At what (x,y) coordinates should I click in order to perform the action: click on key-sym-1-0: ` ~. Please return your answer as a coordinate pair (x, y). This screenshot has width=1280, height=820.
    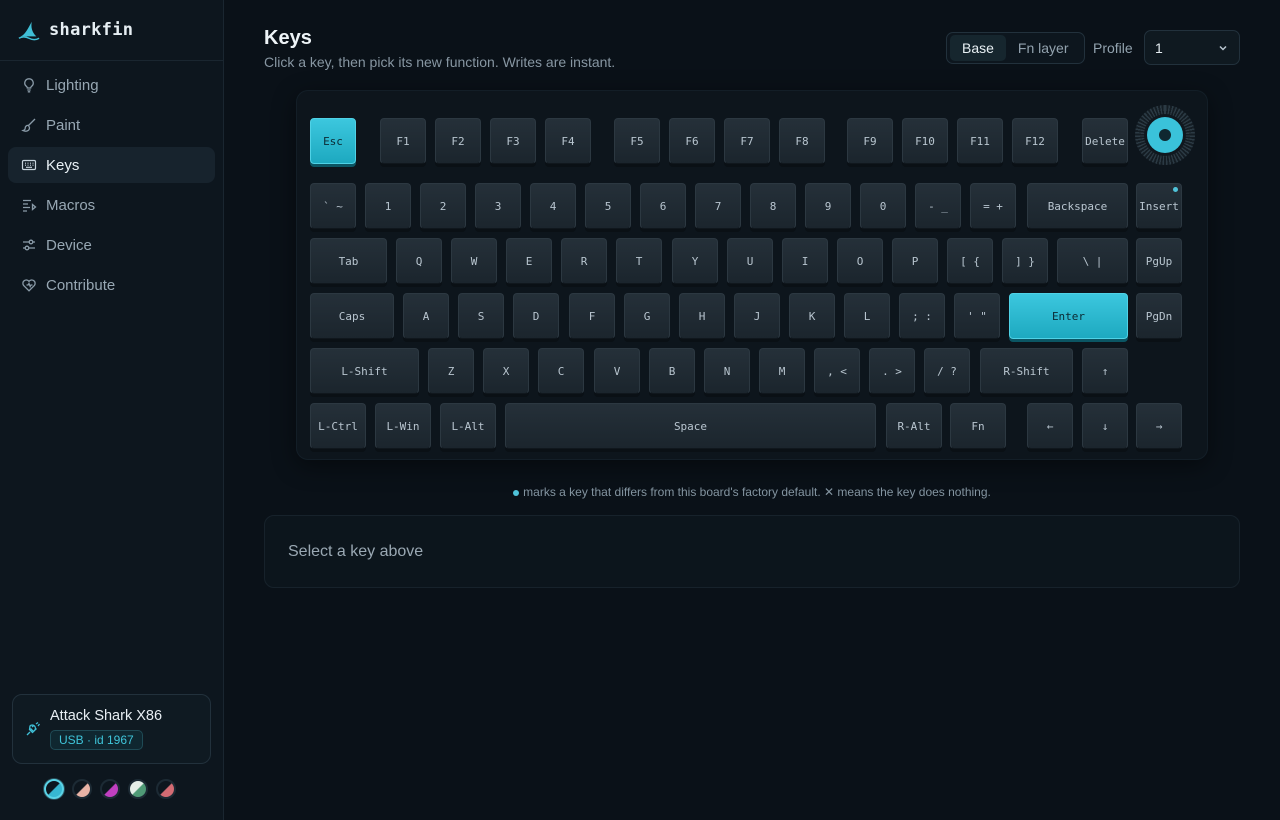
    Looking at the image, I should click on (333, 206).